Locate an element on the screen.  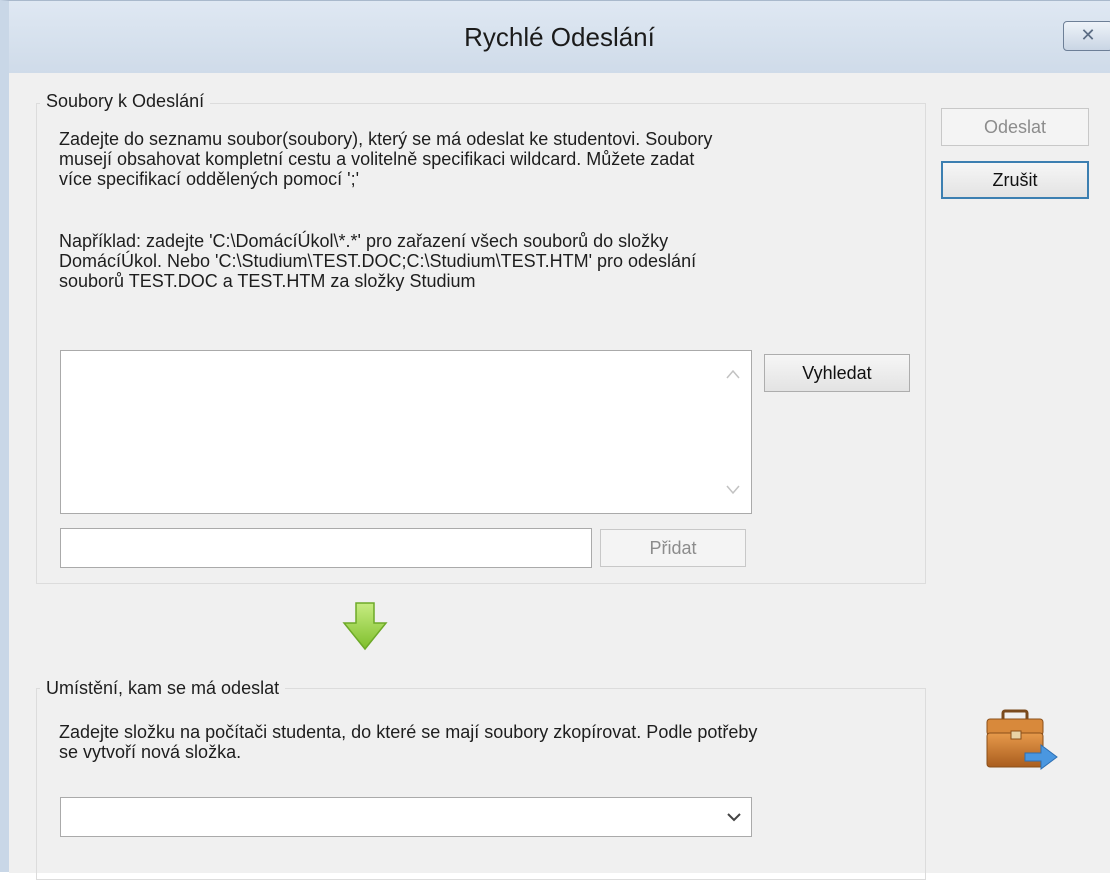
files-description-line-3: více specifikací oddělených pomocí ';' is located at coordinates (209, 179).